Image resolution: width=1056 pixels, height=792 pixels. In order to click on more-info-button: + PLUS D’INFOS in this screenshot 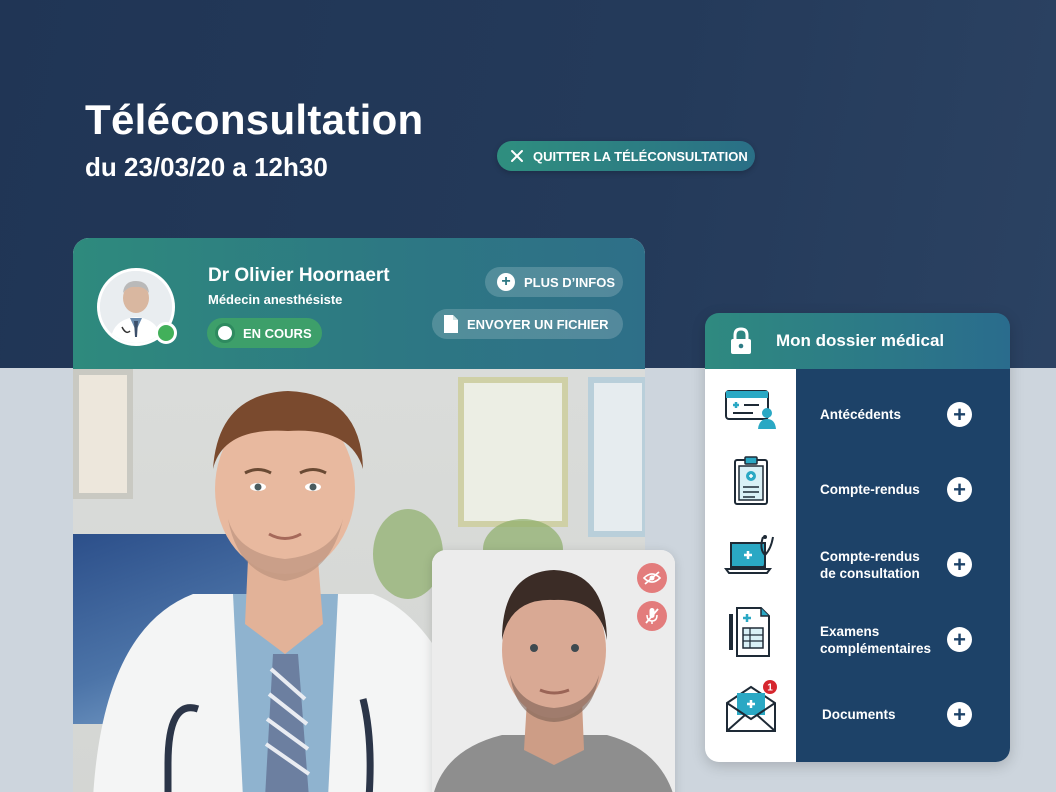, I will do `click(554, 282)`.